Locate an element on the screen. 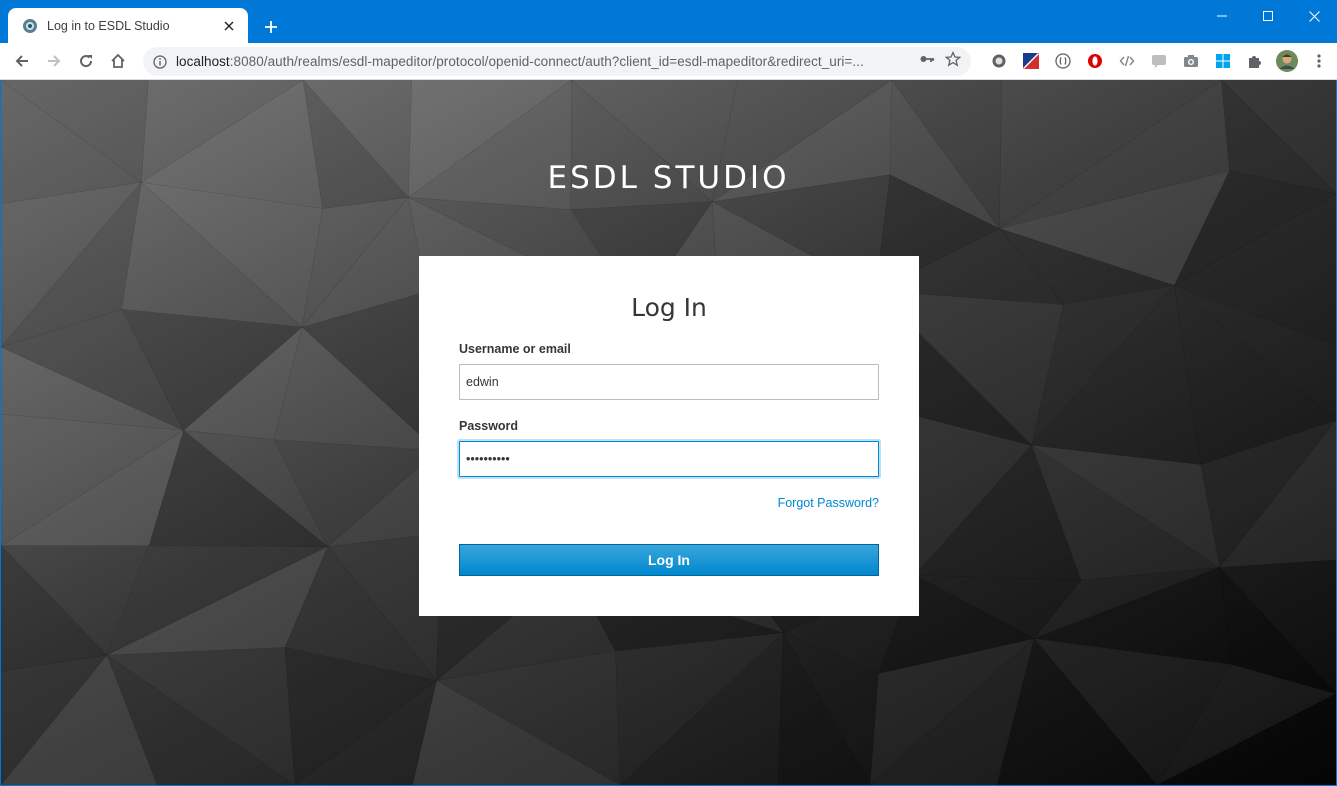 The image size is (1337, 786). browser-tab: Log in to ESDL Studio is located at coordinates (128, 25).